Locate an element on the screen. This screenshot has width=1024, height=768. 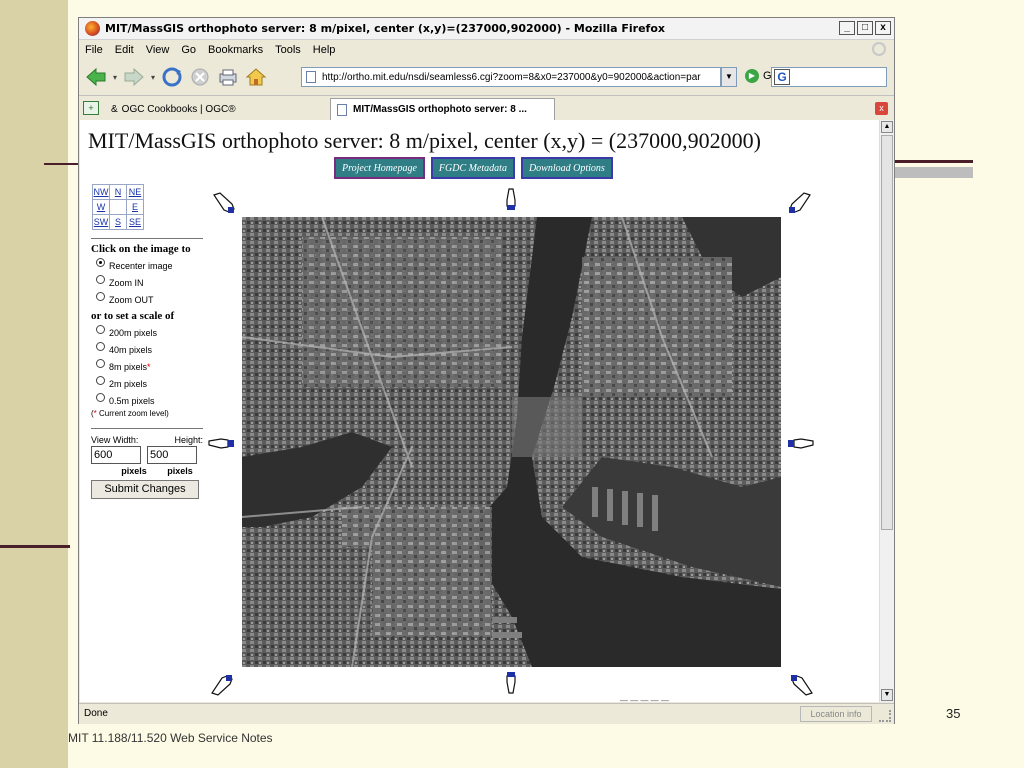
maximize-button: □ is located at coordinates (865, 28).